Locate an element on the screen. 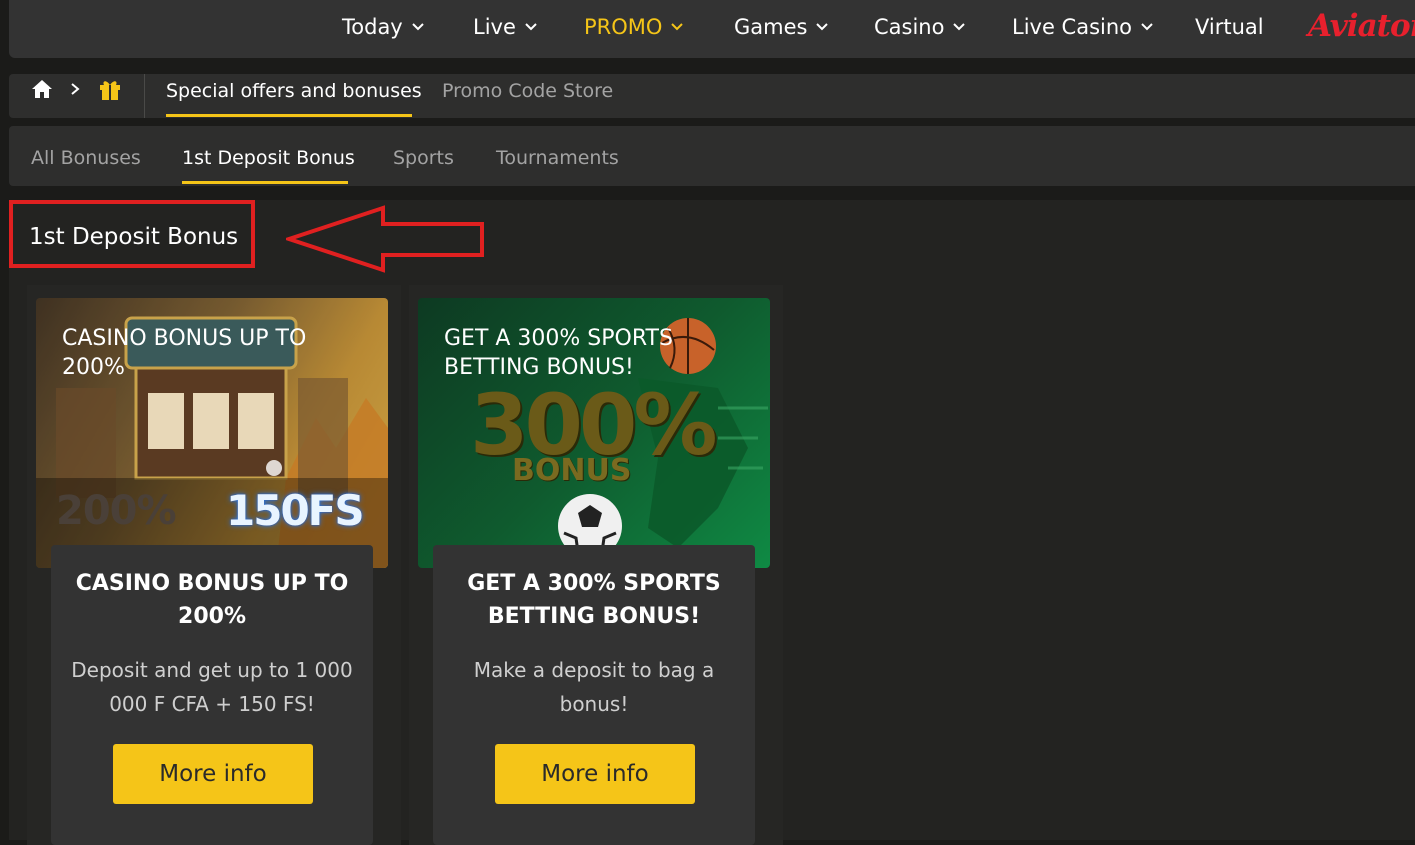  card-description: Make a deposit to bag a bonus! is located at coordinates (594, 687).